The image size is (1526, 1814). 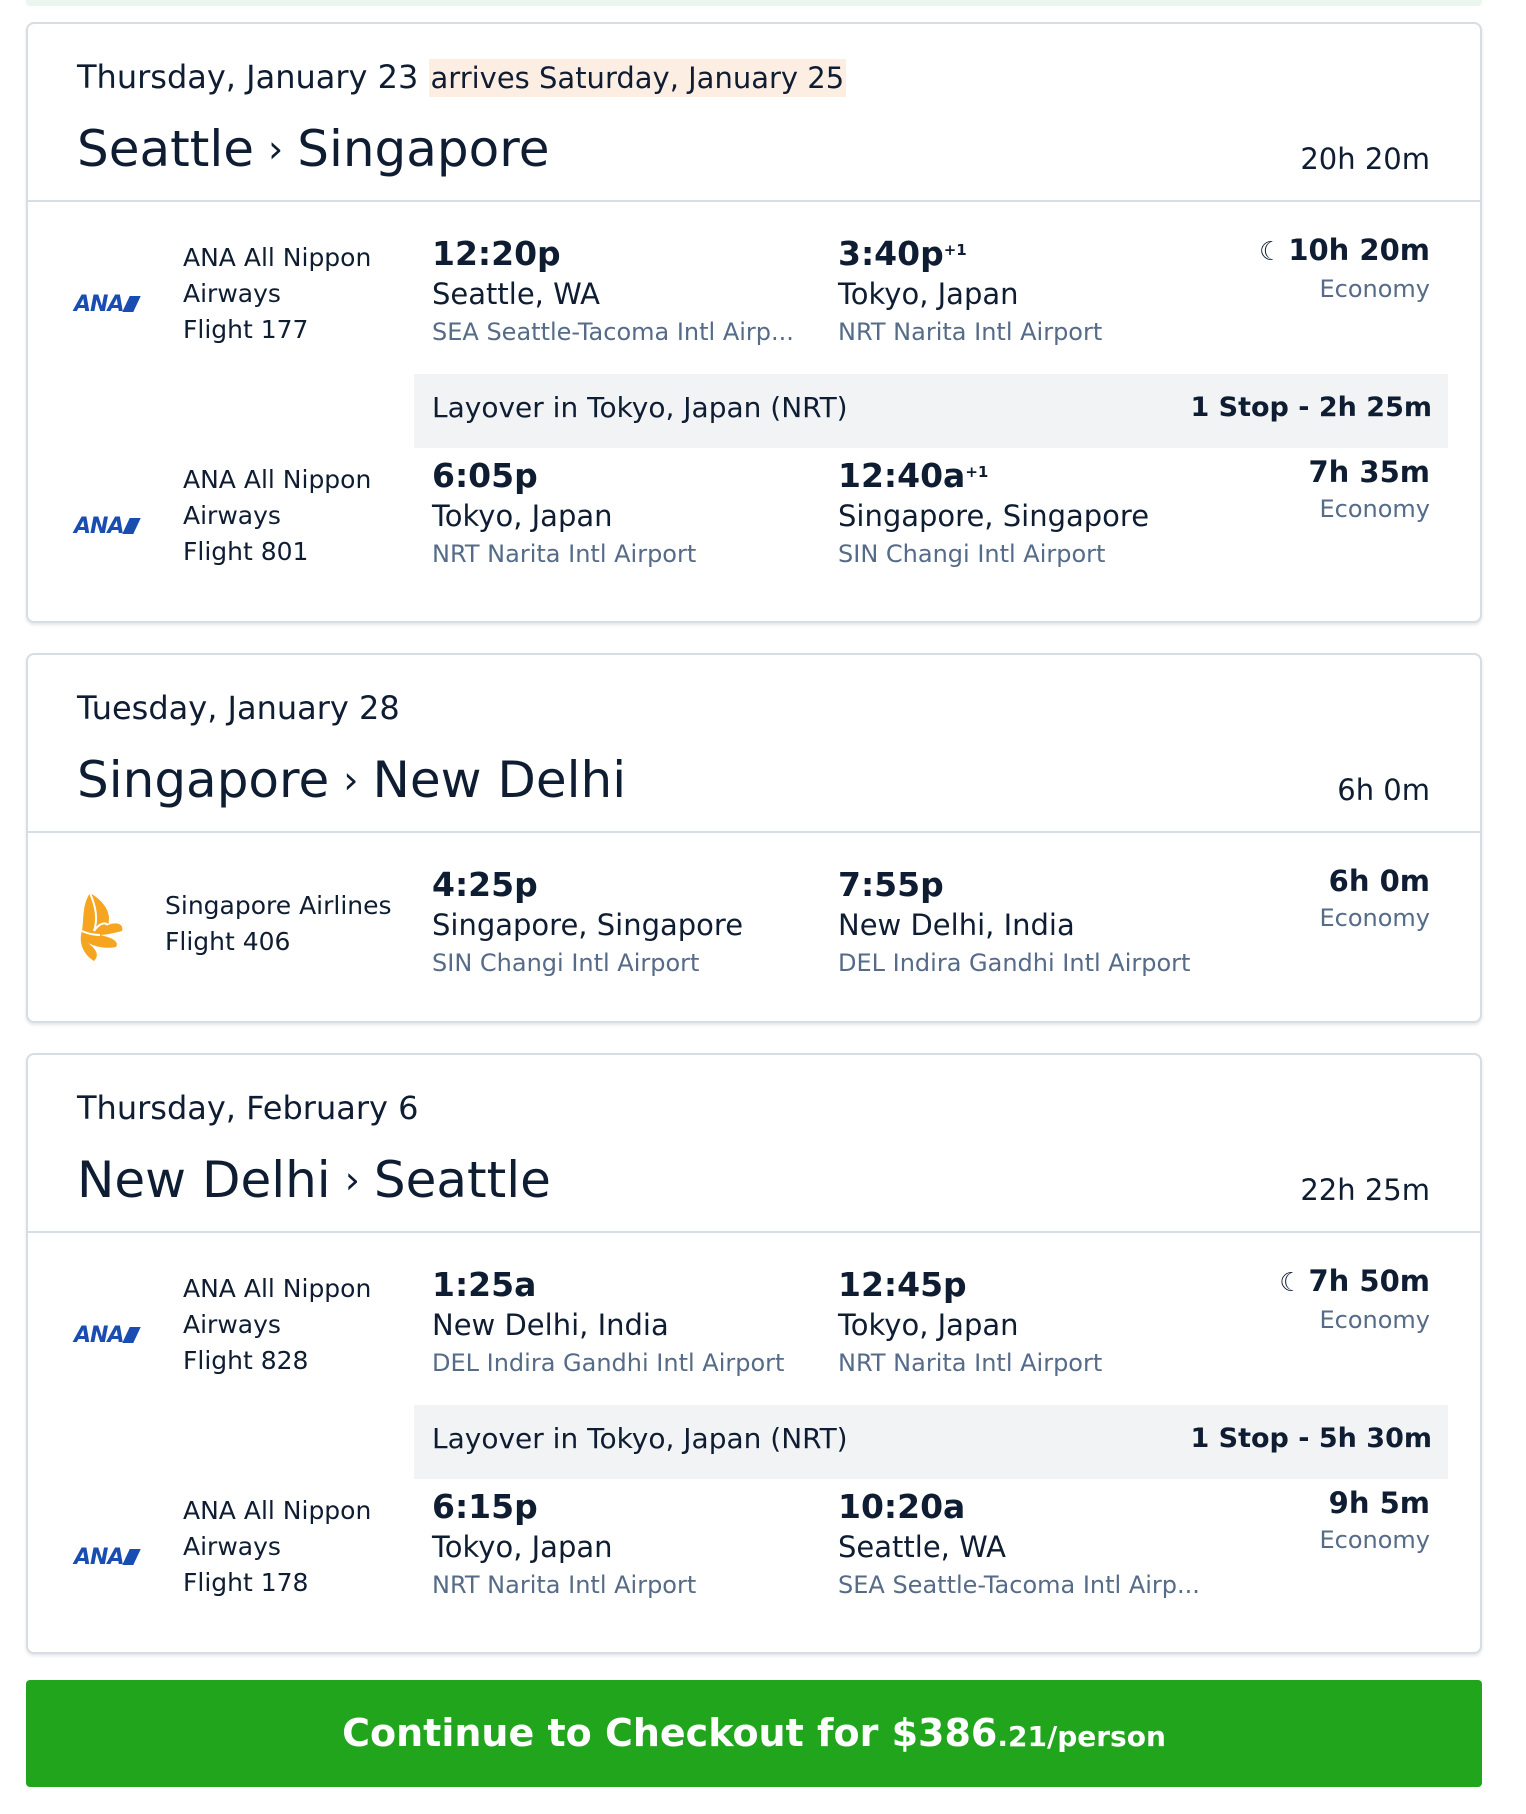 I want to click on flight-number: Flight 178, so click(x=246, y=1582).